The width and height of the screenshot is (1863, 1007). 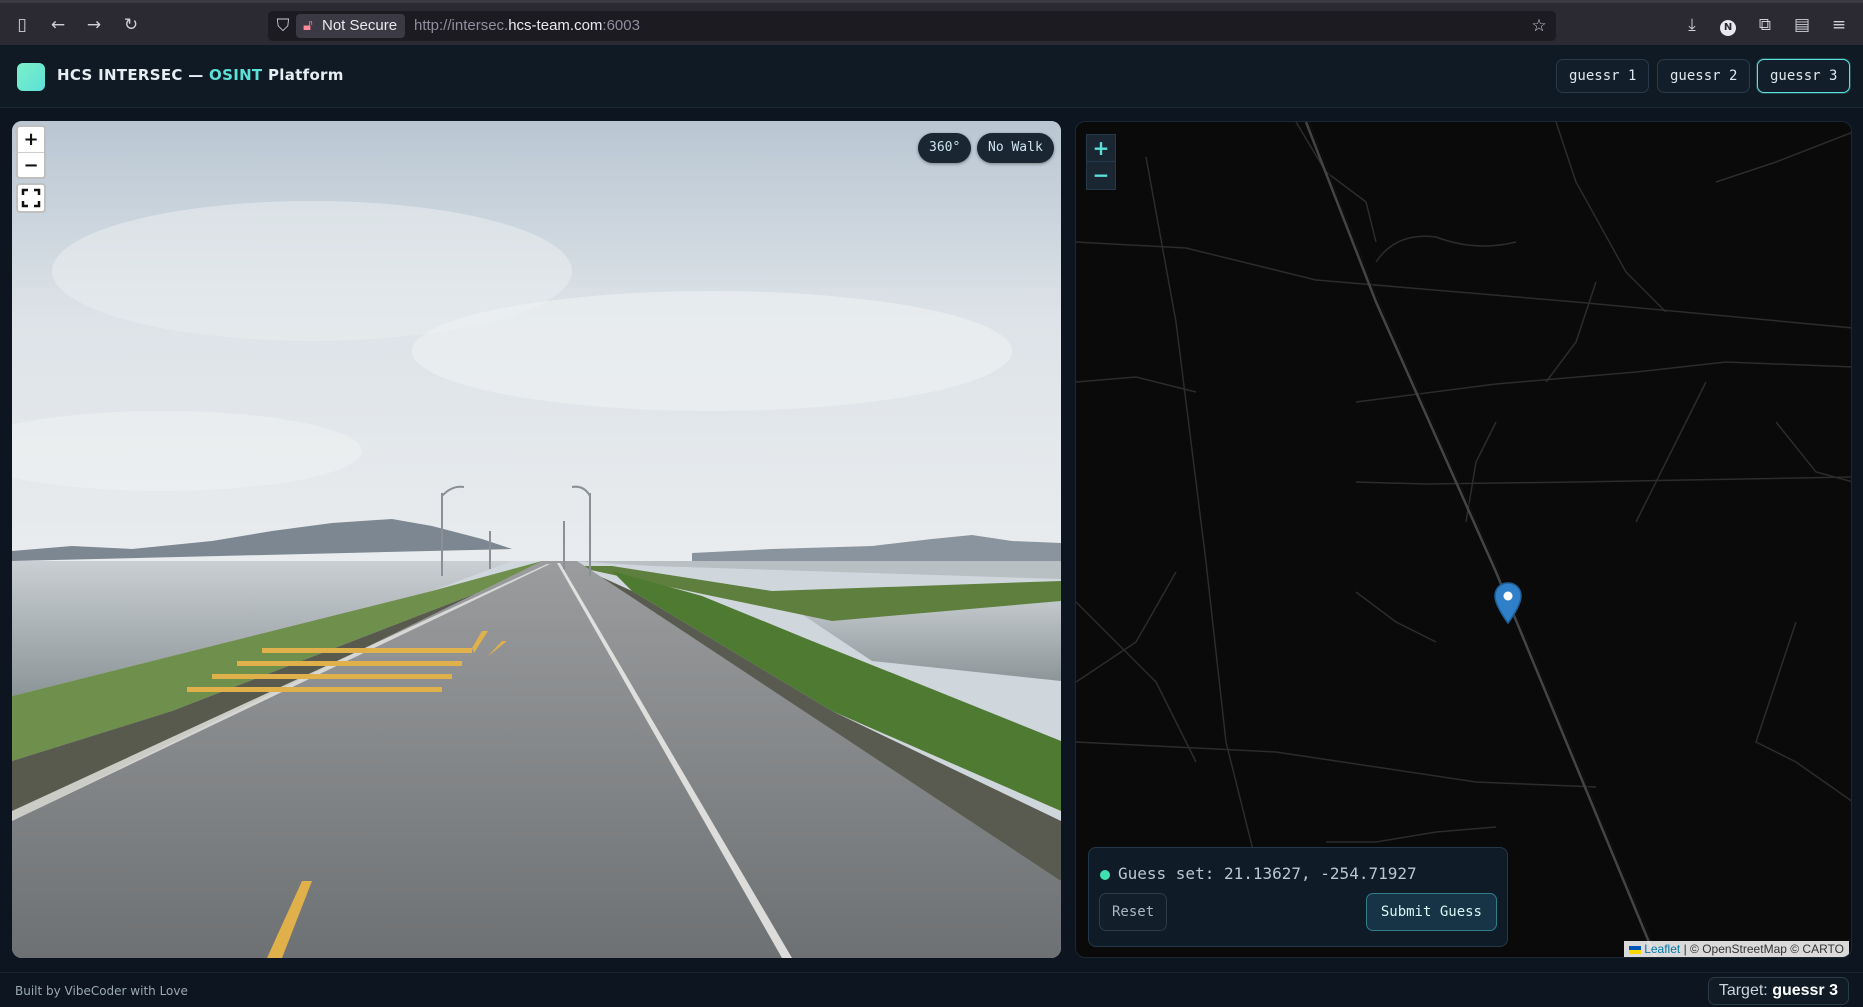 What do you see at coordinates (283, 26) in the screenshot?
I see `shield-icon: ⛉` at bounding box center [283, 26].